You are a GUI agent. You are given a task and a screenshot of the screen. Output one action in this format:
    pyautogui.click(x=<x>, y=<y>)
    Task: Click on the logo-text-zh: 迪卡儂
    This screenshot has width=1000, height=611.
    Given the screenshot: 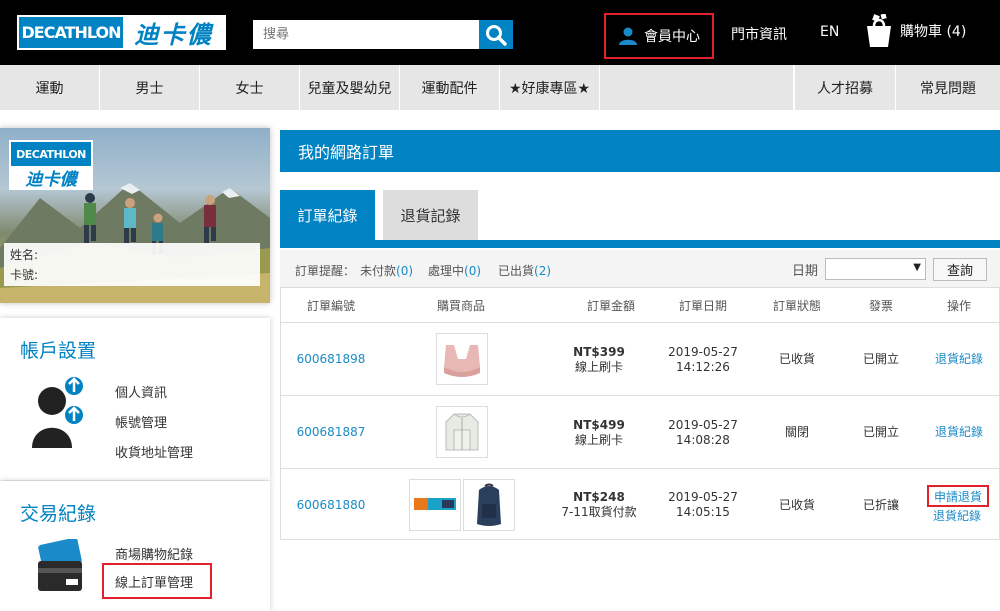 What is the action you would take?
    pyautogui.click(x=173, y=33)
    